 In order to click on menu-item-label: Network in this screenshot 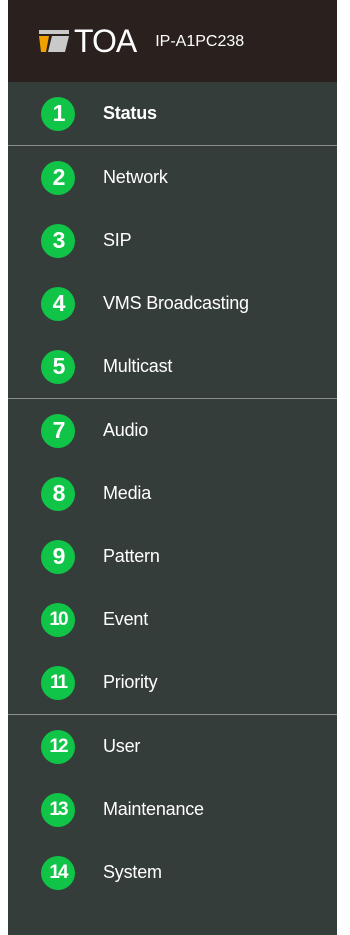, I will do `click(135, 177)`.